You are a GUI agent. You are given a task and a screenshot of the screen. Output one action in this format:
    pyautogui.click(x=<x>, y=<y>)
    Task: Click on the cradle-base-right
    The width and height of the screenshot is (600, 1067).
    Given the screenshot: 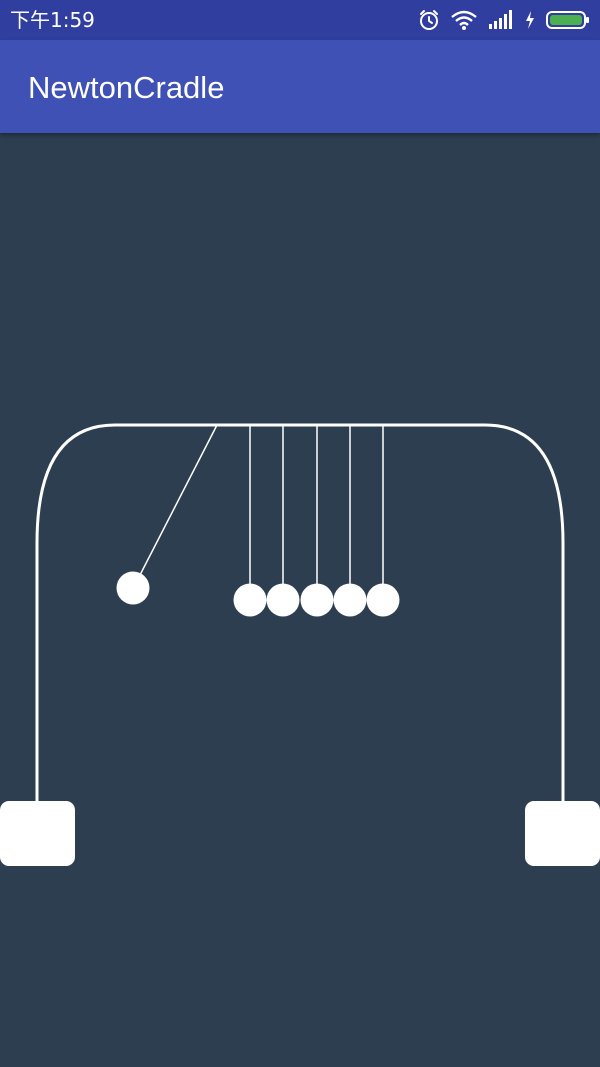 What is the action you would take?
    pyautogui.click(x=562, y=833)
    